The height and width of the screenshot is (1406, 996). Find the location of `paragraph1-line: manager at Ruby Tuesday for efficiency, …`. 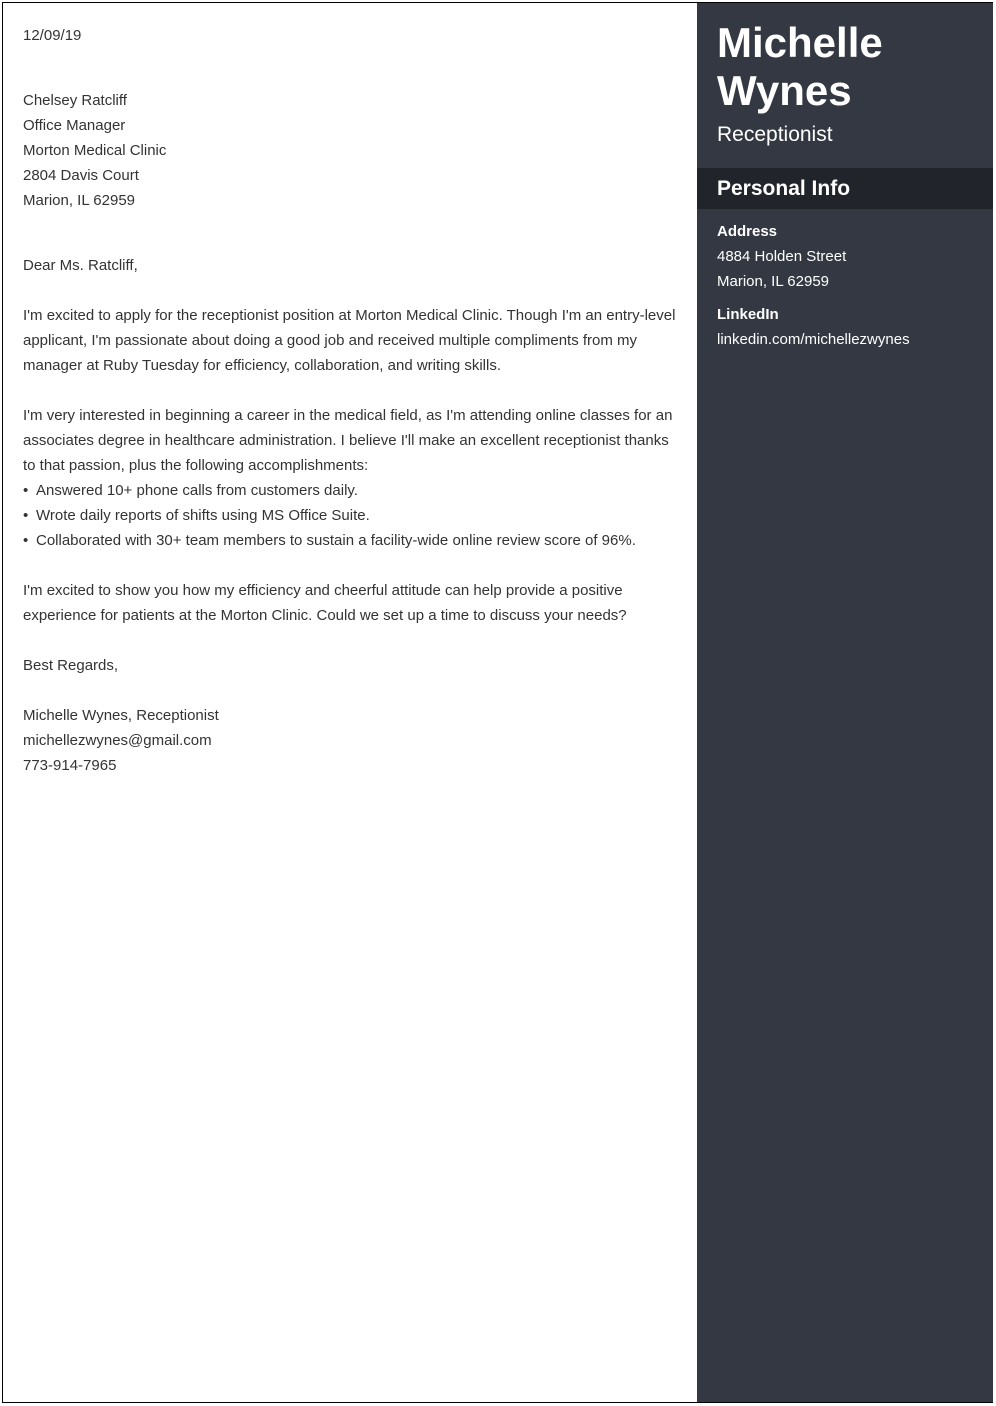

paragraph1-line: manager at Ruby Tuesday for efficiency, … is located at coordinates (262, 365).